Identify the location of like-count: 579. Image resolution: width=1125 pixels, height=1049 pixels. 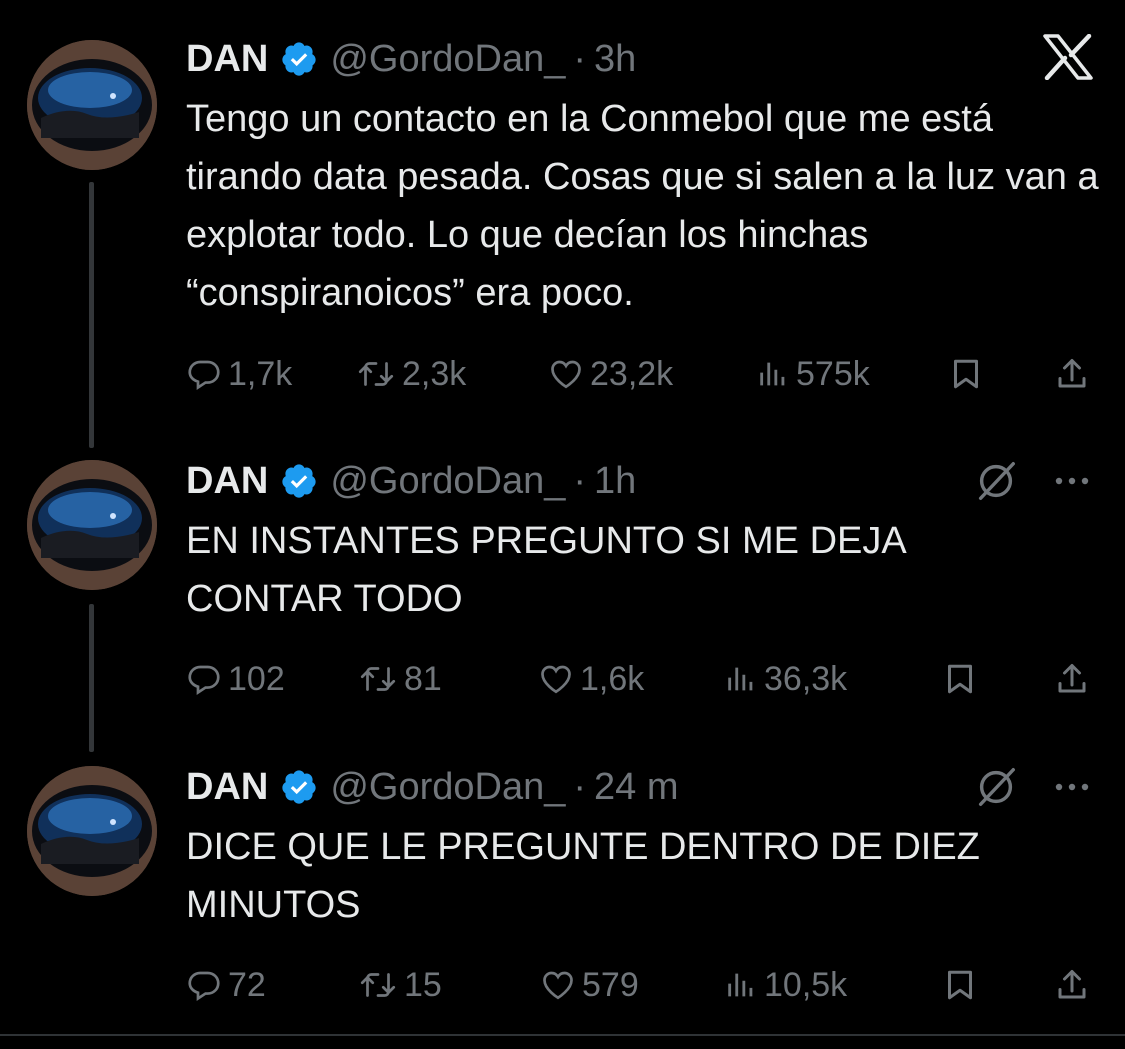
(610, 984).